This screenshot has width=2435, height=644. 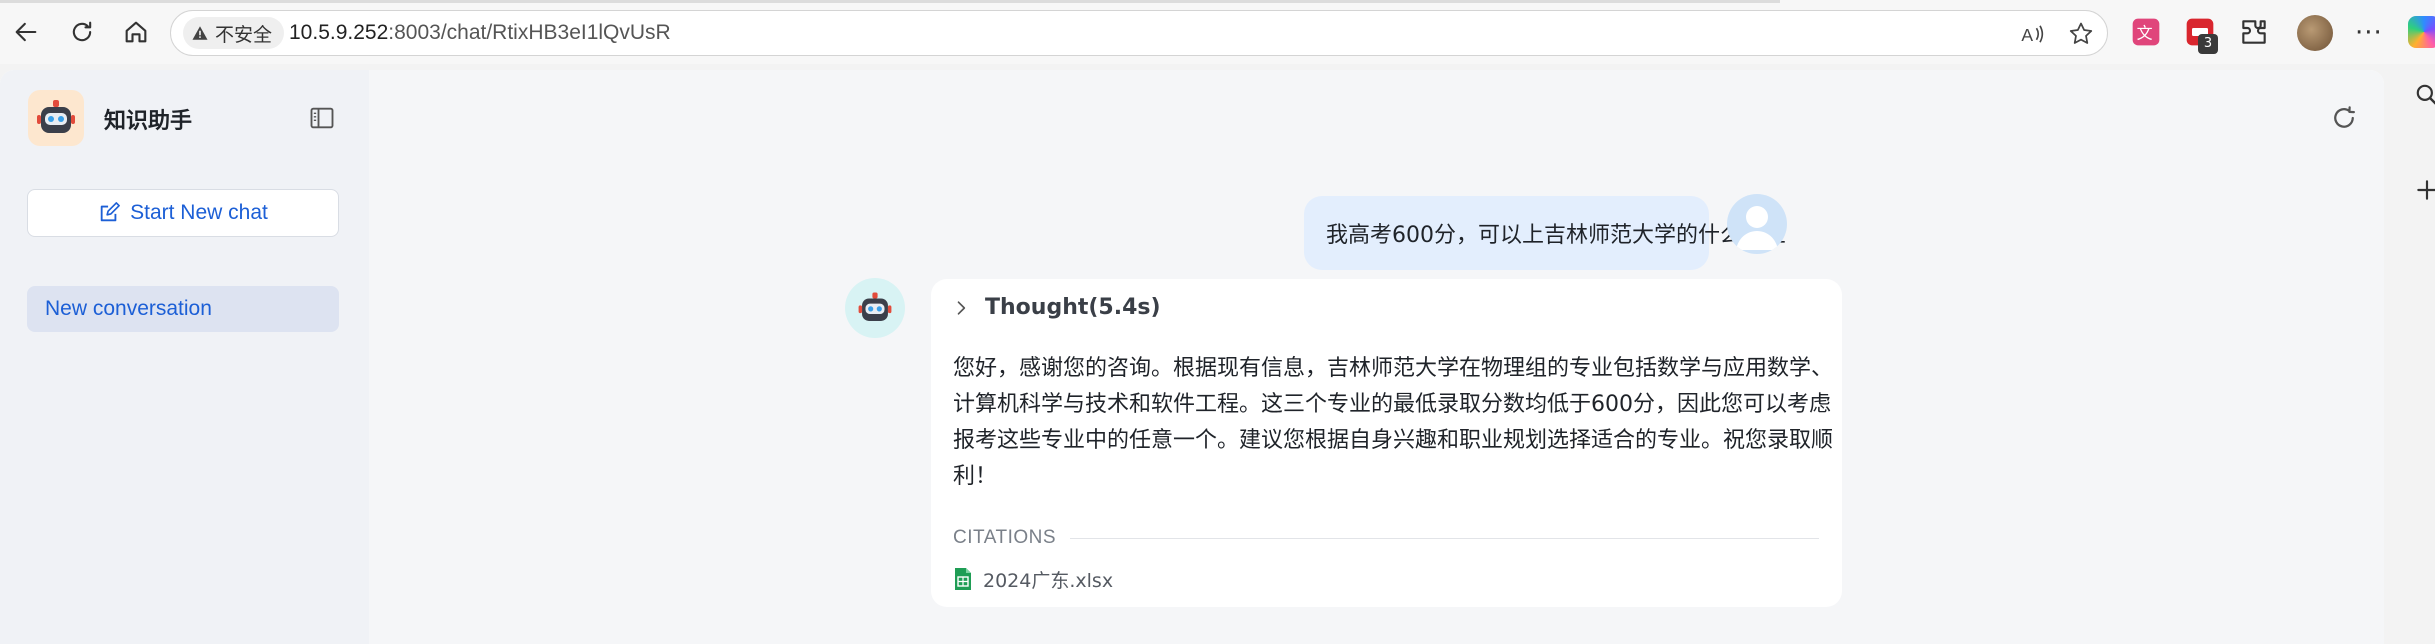 I want to click on edit-icon, so click(x=110, y=212).